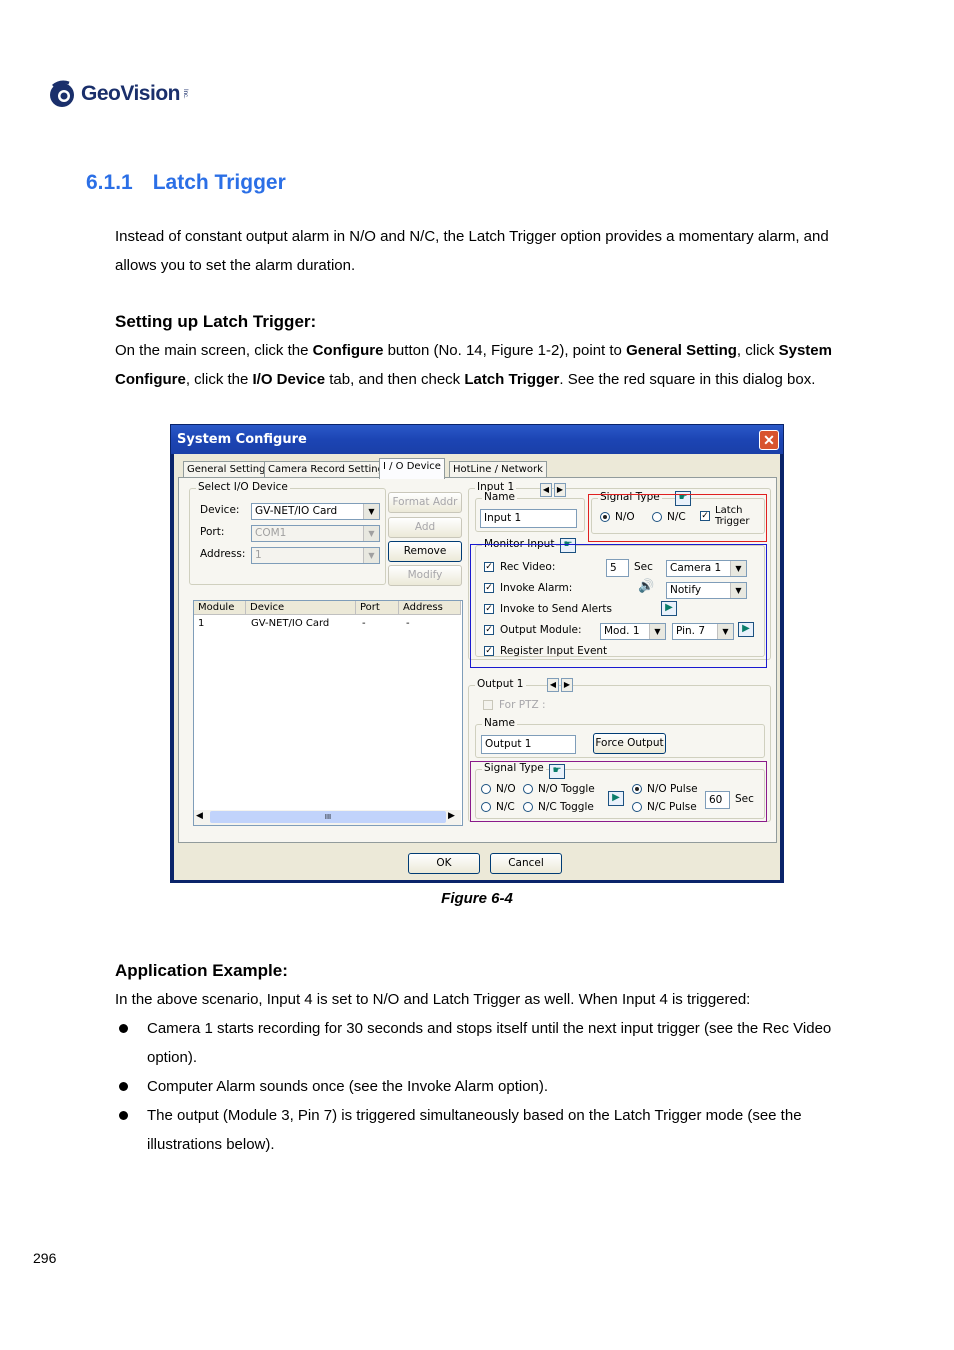 Image resolution: width=954 pixels, height=1350 pixels. Describe the element at coordinates (220, 608) in the screenshot. I see `list-header-module: Module` at that location.